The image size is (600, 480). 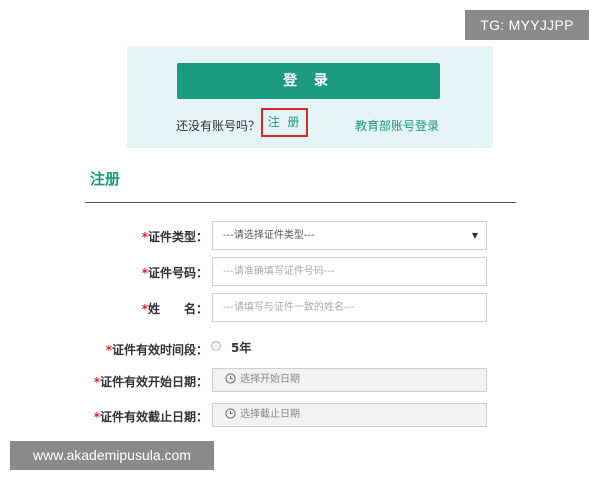 I want to click on start-date-label: *证件有效开始日期：, so click(x=151, y=381).